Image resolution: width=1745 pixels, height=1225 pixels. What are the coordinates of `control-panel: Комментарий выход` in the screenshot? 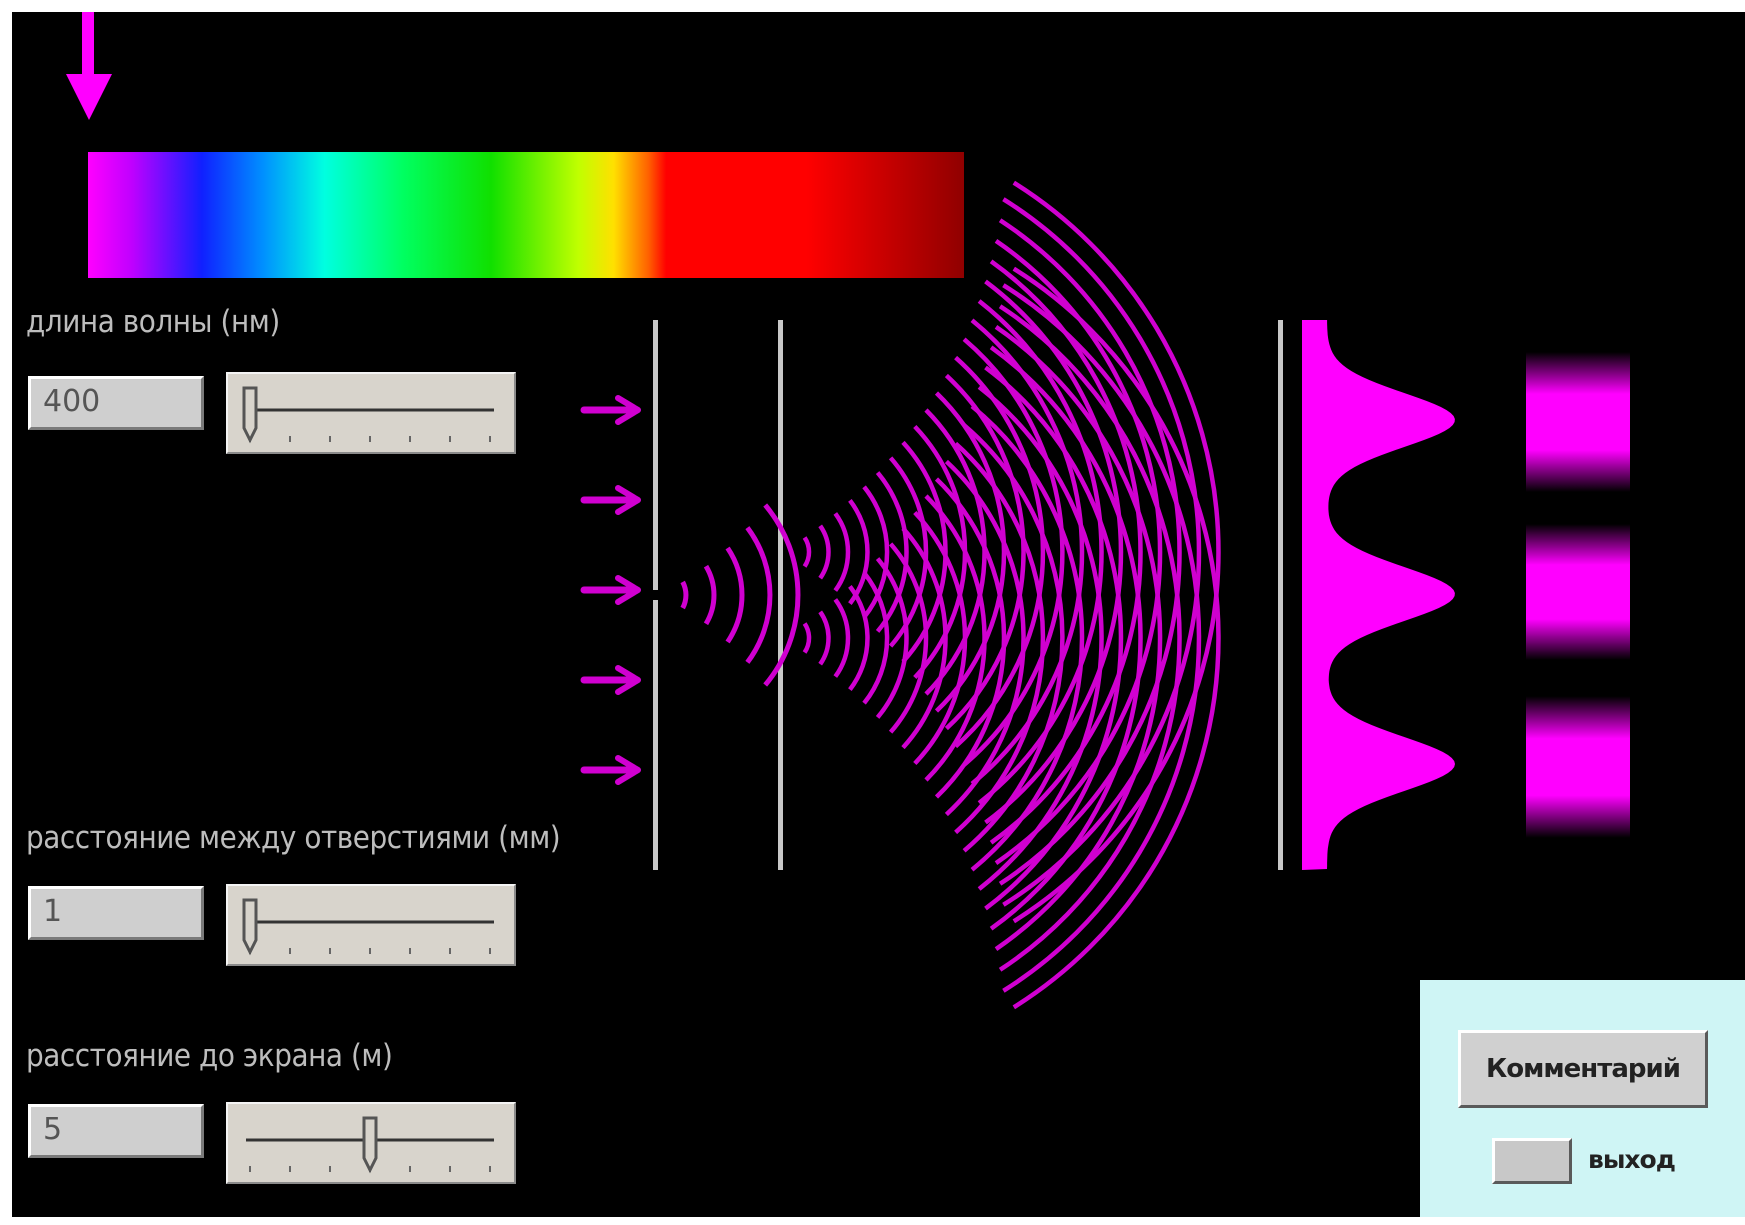 It's located at (1582, 1098).